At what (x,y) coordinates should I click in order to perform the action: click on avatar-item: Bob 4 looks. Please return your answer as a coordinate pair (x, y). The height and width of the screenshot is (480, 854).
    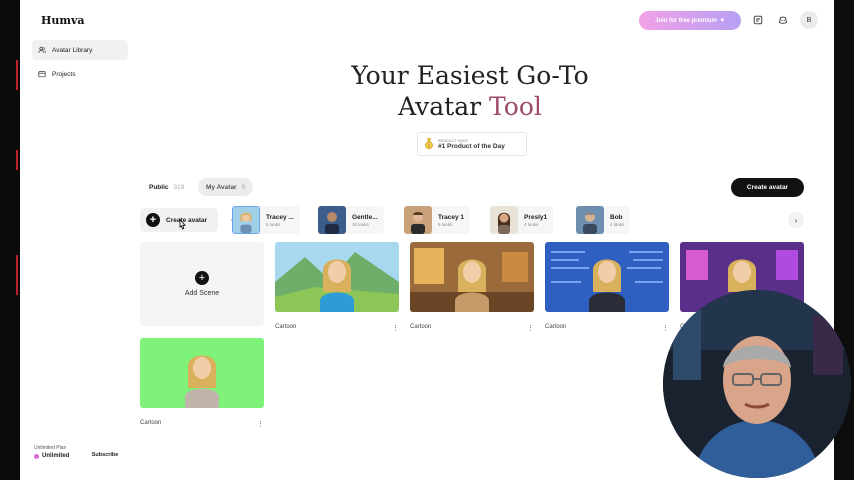
    Looking at the image, I should click on (603, 220).